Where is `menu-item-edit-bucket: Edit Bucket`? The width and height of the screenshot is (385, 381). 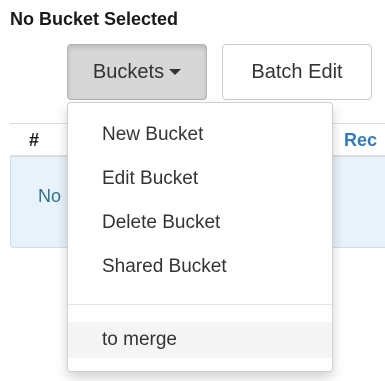 menu-item-edit-bucket: Edit Bucket is located at coordinates (200, 179).